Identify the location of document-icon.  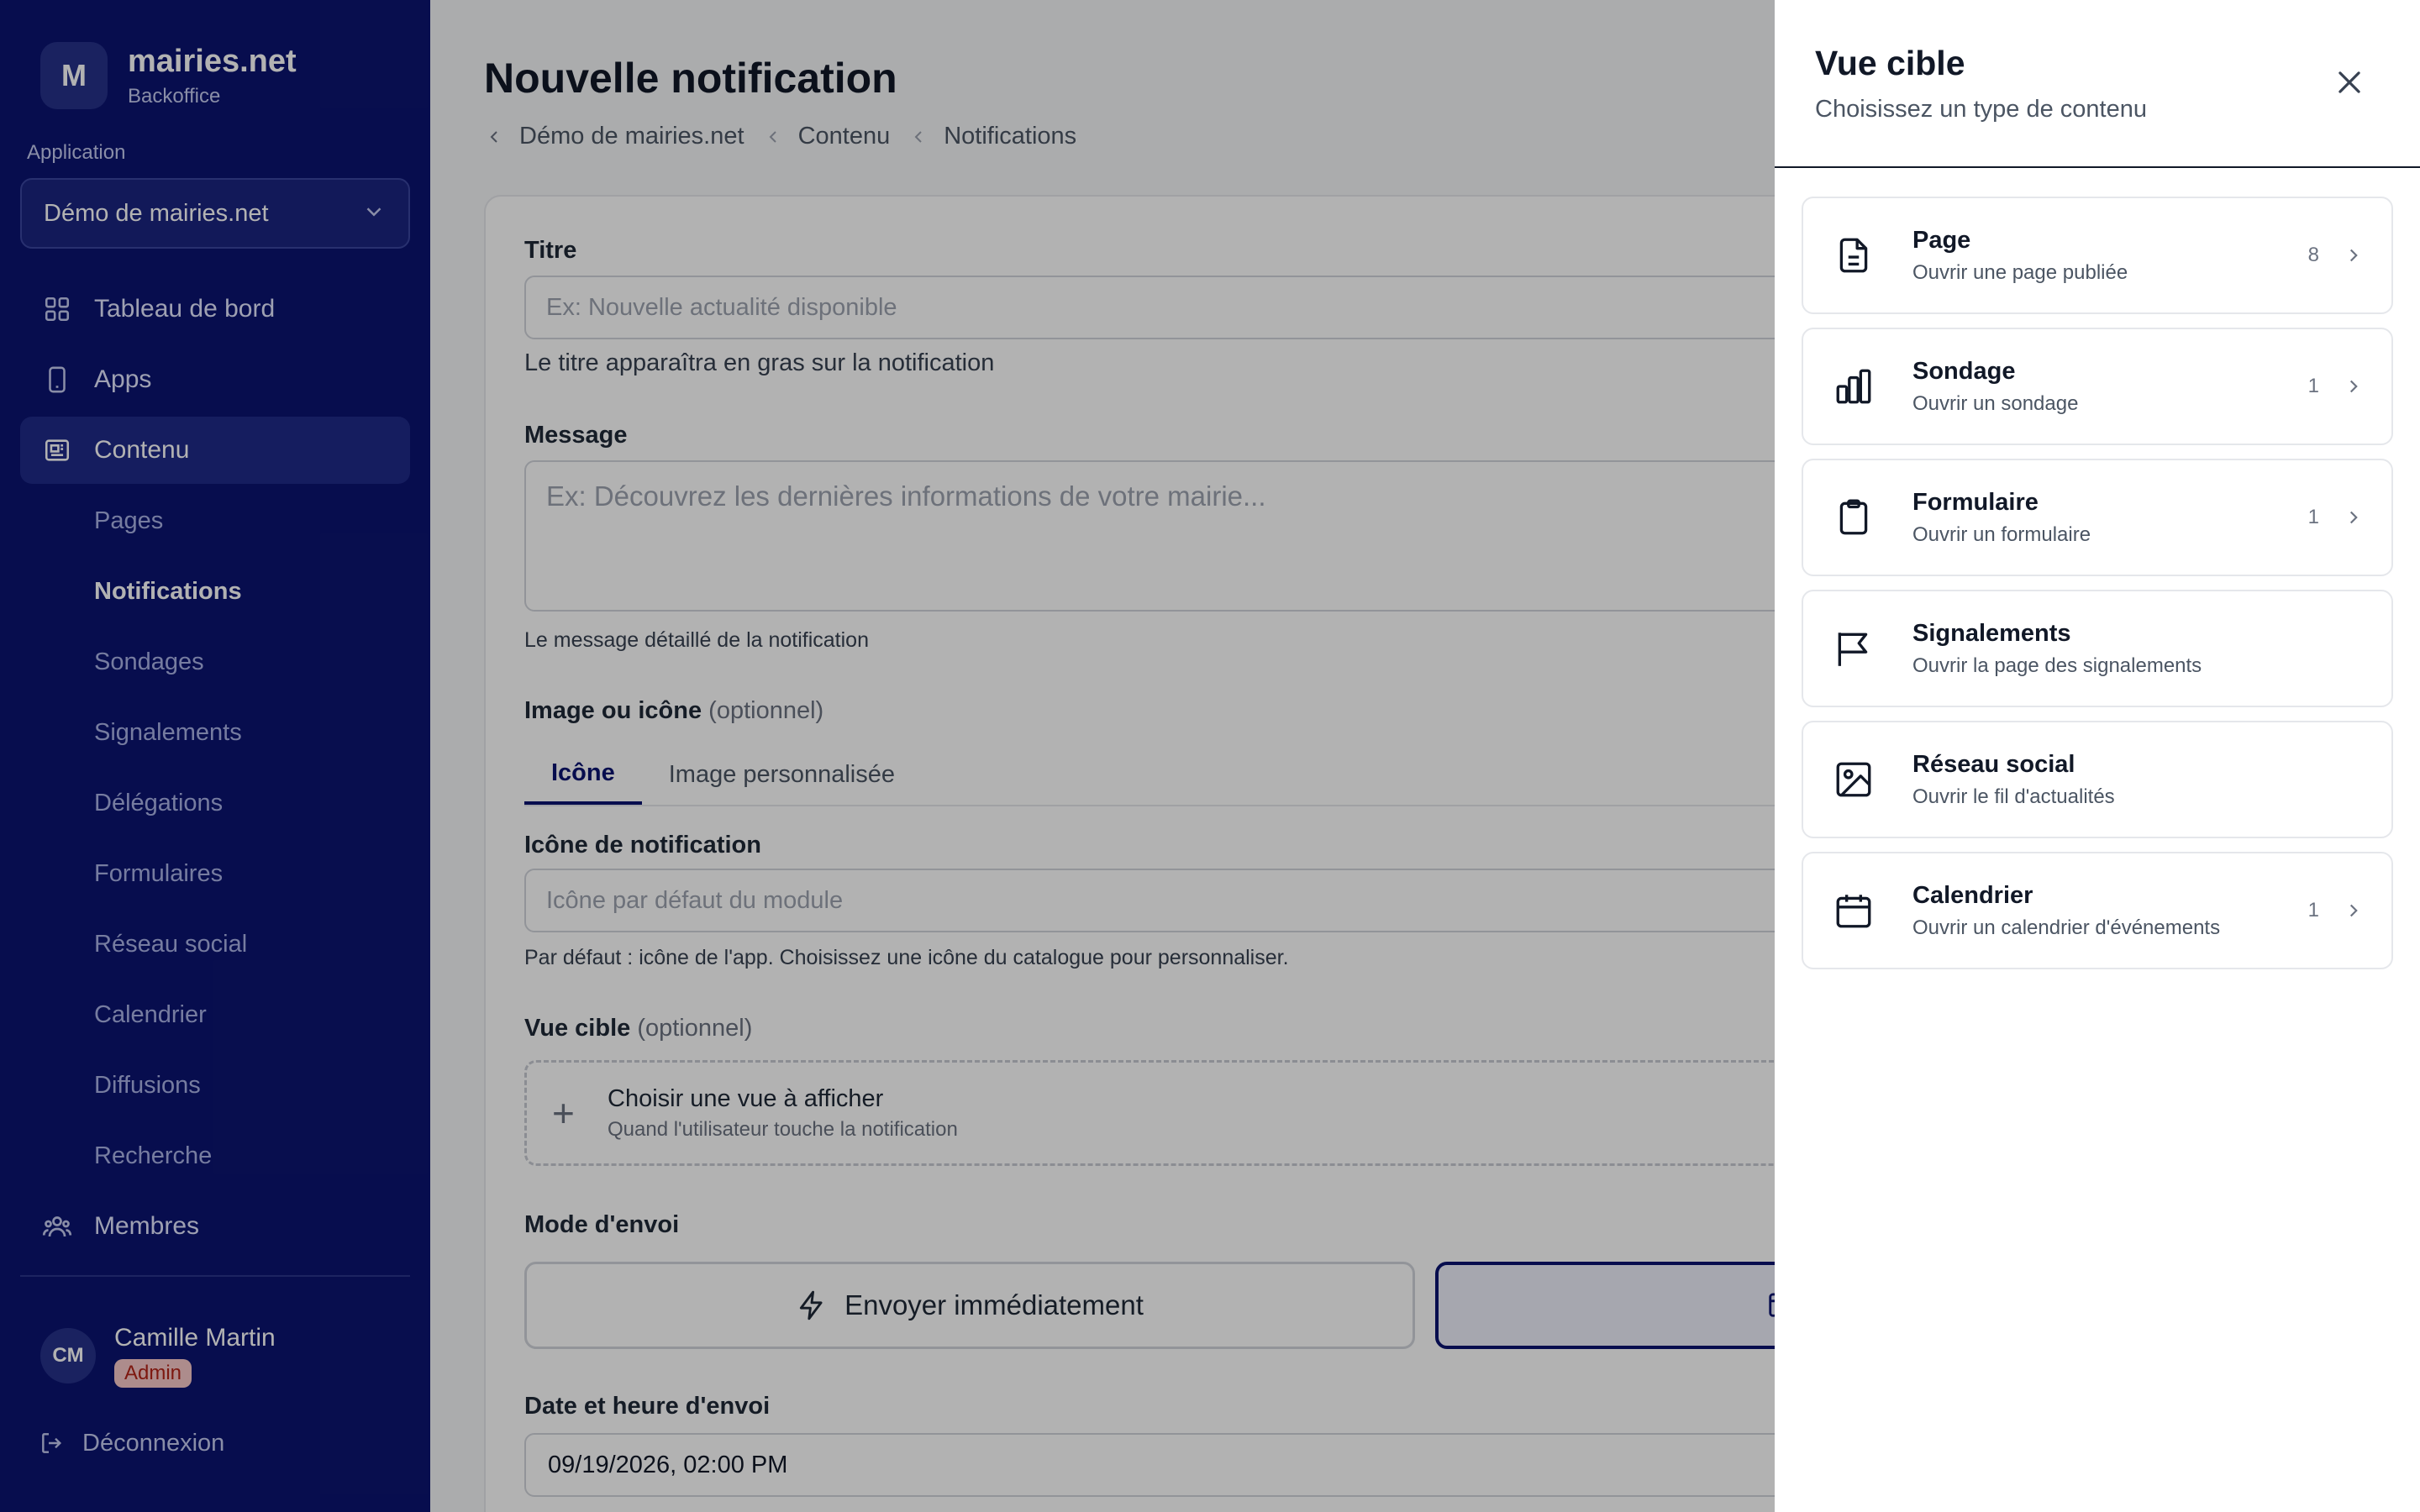
(1854, 255).